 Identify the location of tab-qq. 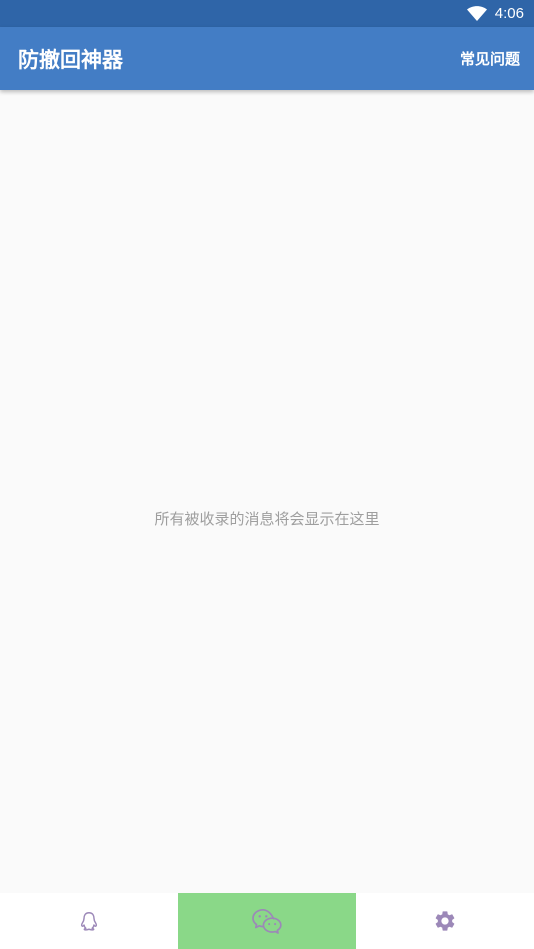
(89, 921).